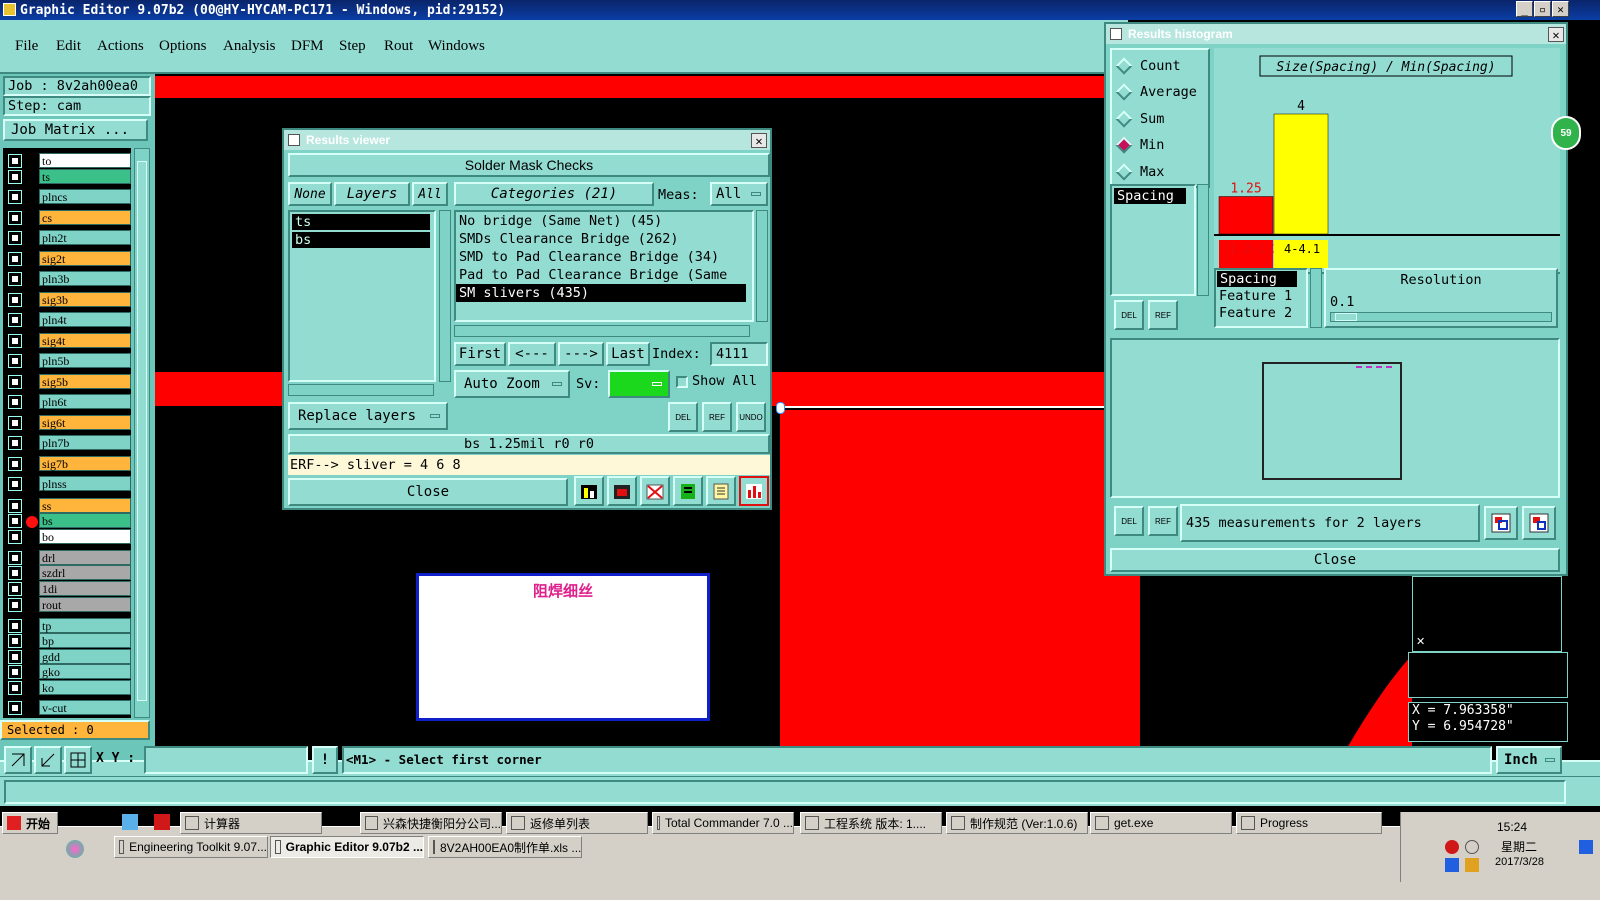 The image size is (1600, 900). What do you see at coordinates (249, 46) in the screenshot?
I see `menu-analysis: Analysis` at bounding box center [249, 46].